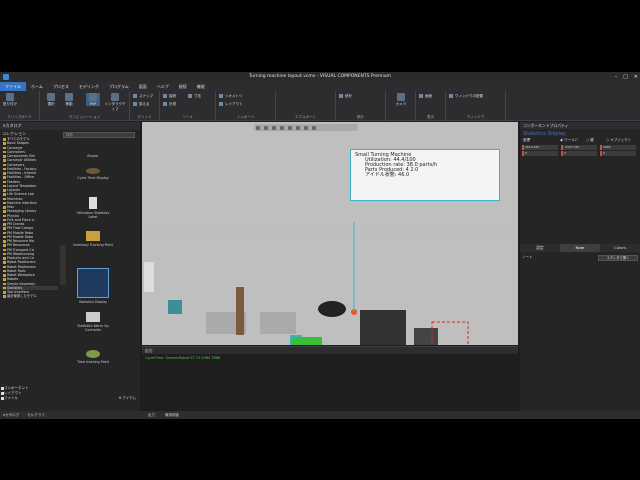 The width and height of the screenshot is (640, 480). I want to click on checkbox-icon, so click(2, 398).